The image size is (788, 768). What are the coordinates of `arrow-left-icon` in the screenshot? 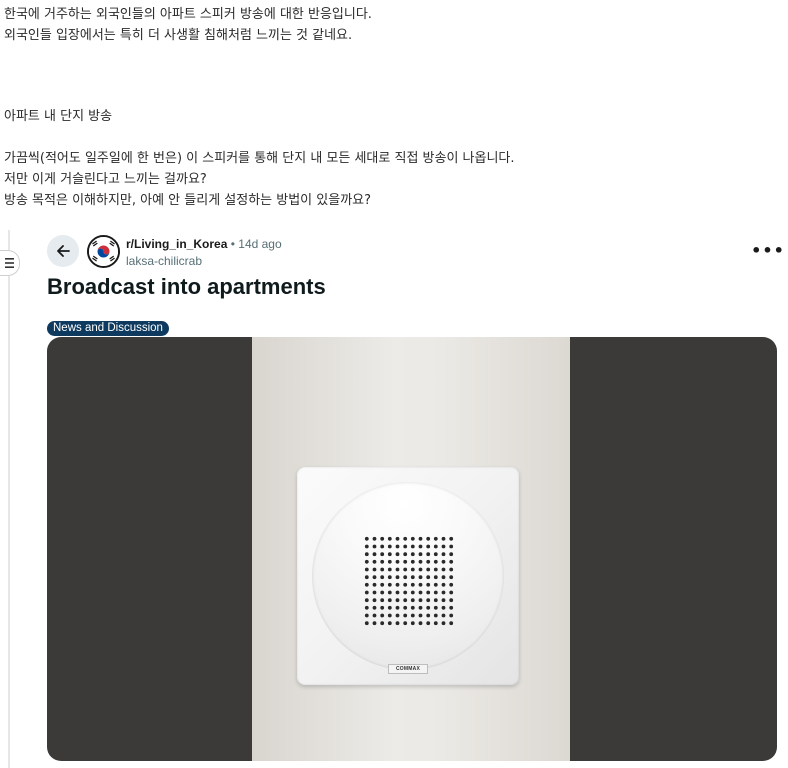 It's located at (63, 251).